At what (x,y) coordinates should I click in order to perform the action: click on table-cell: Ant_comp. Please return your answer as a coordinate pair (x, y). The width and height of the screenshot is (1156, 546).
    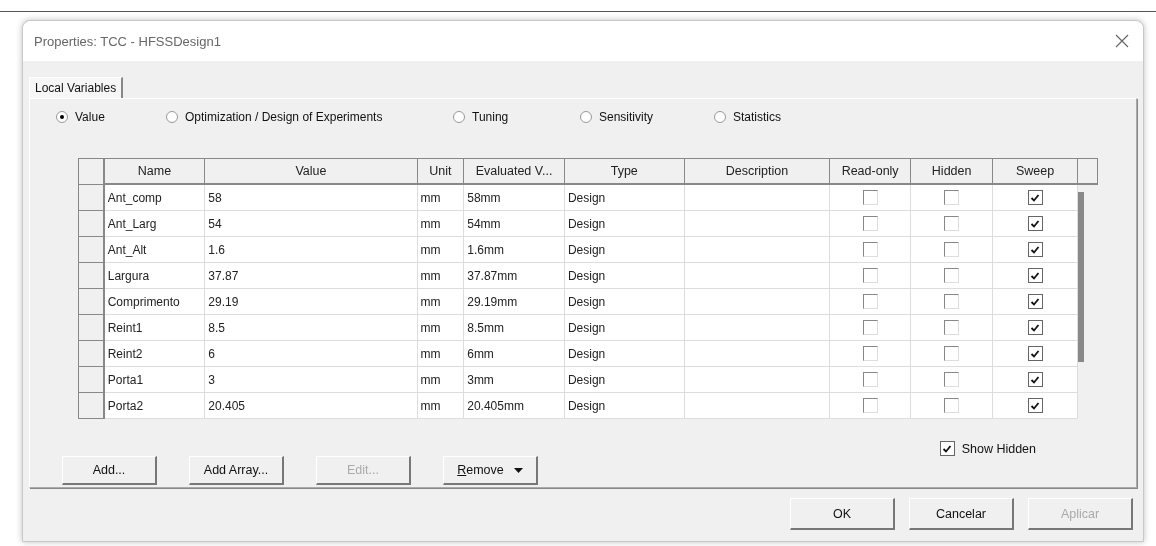
    Looking at the image, I should click on (154, 197).